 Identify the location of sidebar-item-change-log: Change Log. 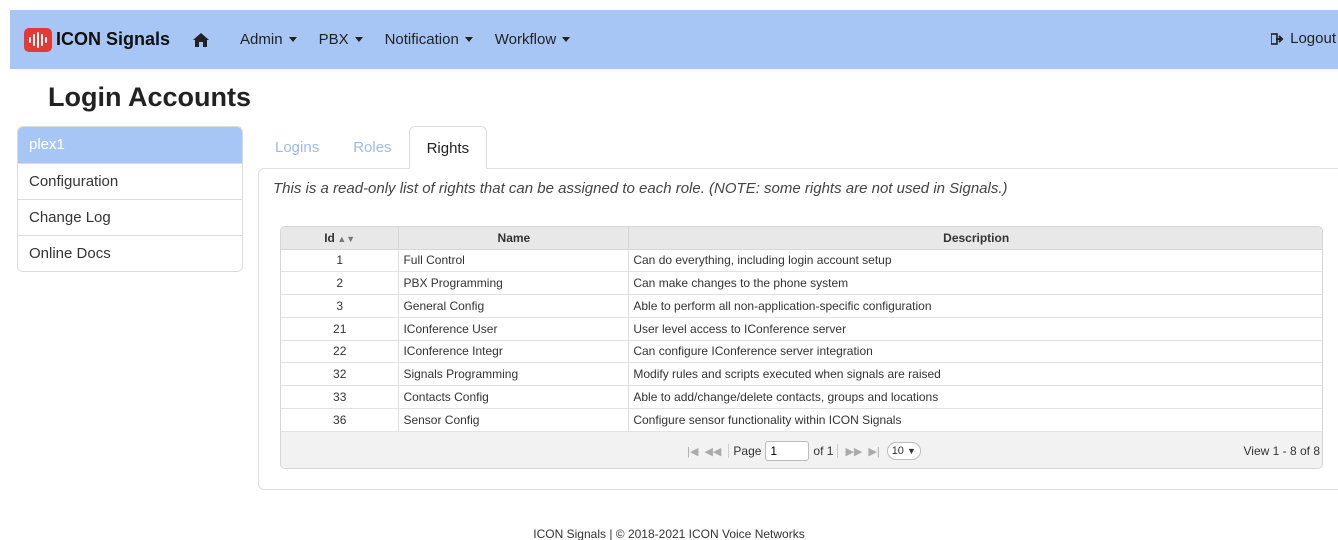
(130, 217).